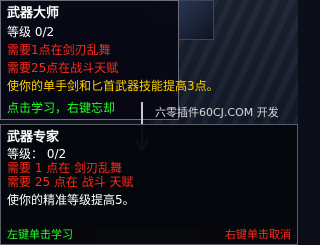 This screenshot has width=320, height=245. What do you see at coordinates (37, 154) in the screenshot?
I see `tooltip-rank: 等级： 0/2` at bounding box center [37, 154].